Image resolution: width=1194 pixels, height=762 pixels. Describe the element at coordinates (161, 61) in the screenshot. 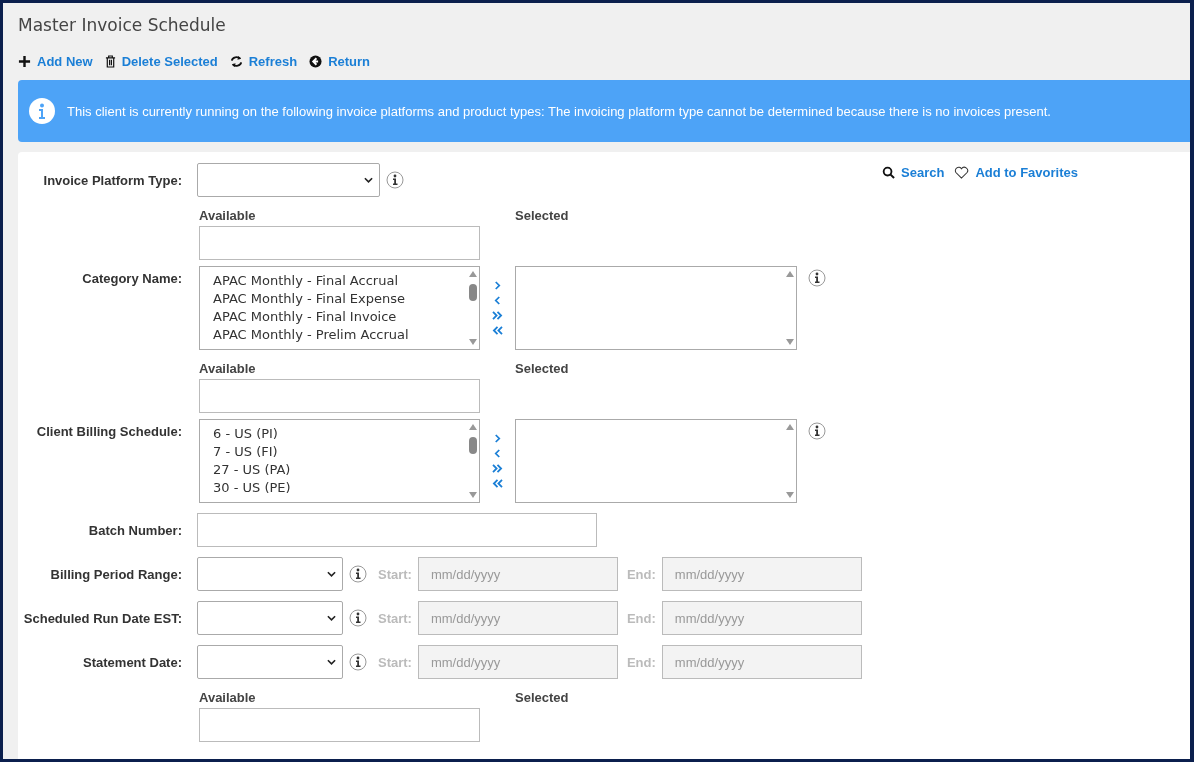

I see `toolbar-link: Delete Selected` at that location.